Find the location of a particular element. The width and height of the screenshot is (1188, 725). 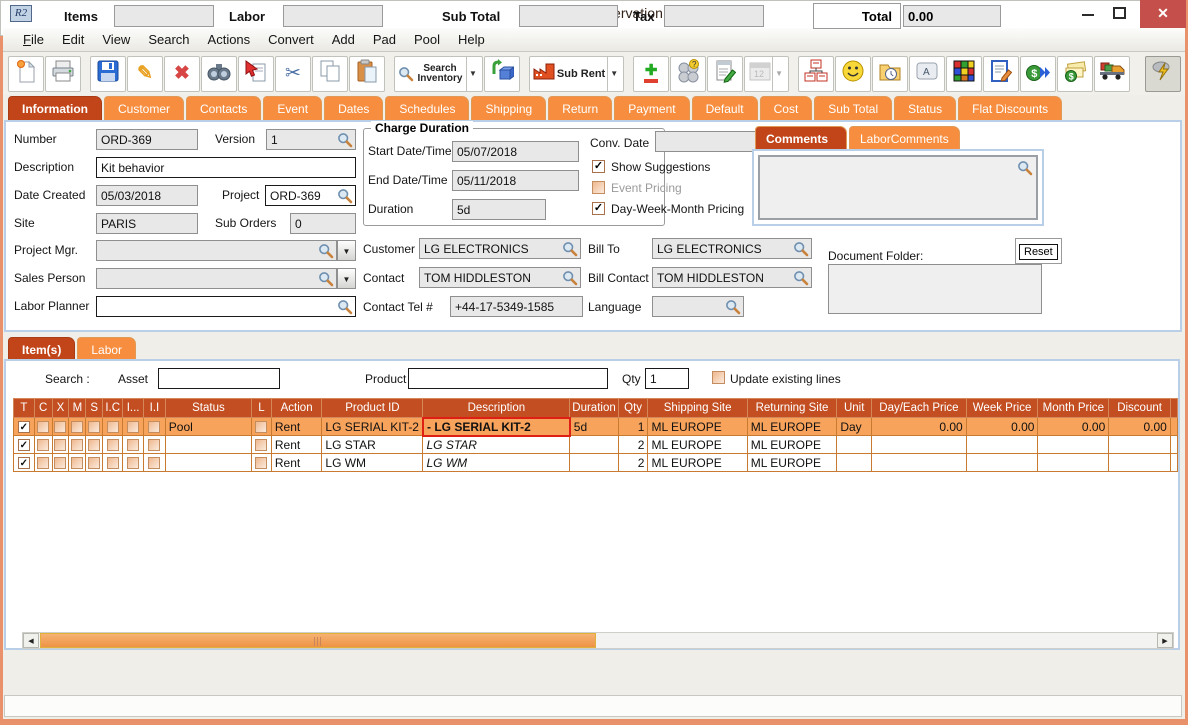

tab-sub-total: Sub Total is located at coordinates (853, 108).